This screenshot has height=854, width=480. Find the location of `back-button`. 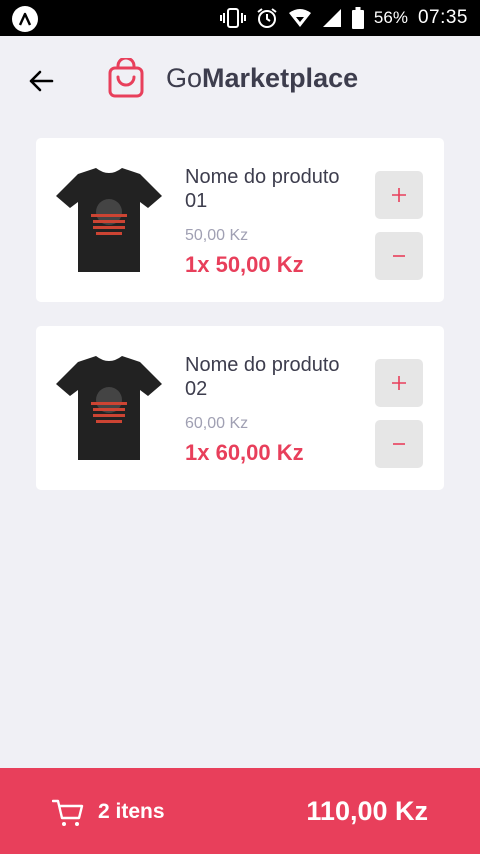

back-button is located at coordinates (41, 81).